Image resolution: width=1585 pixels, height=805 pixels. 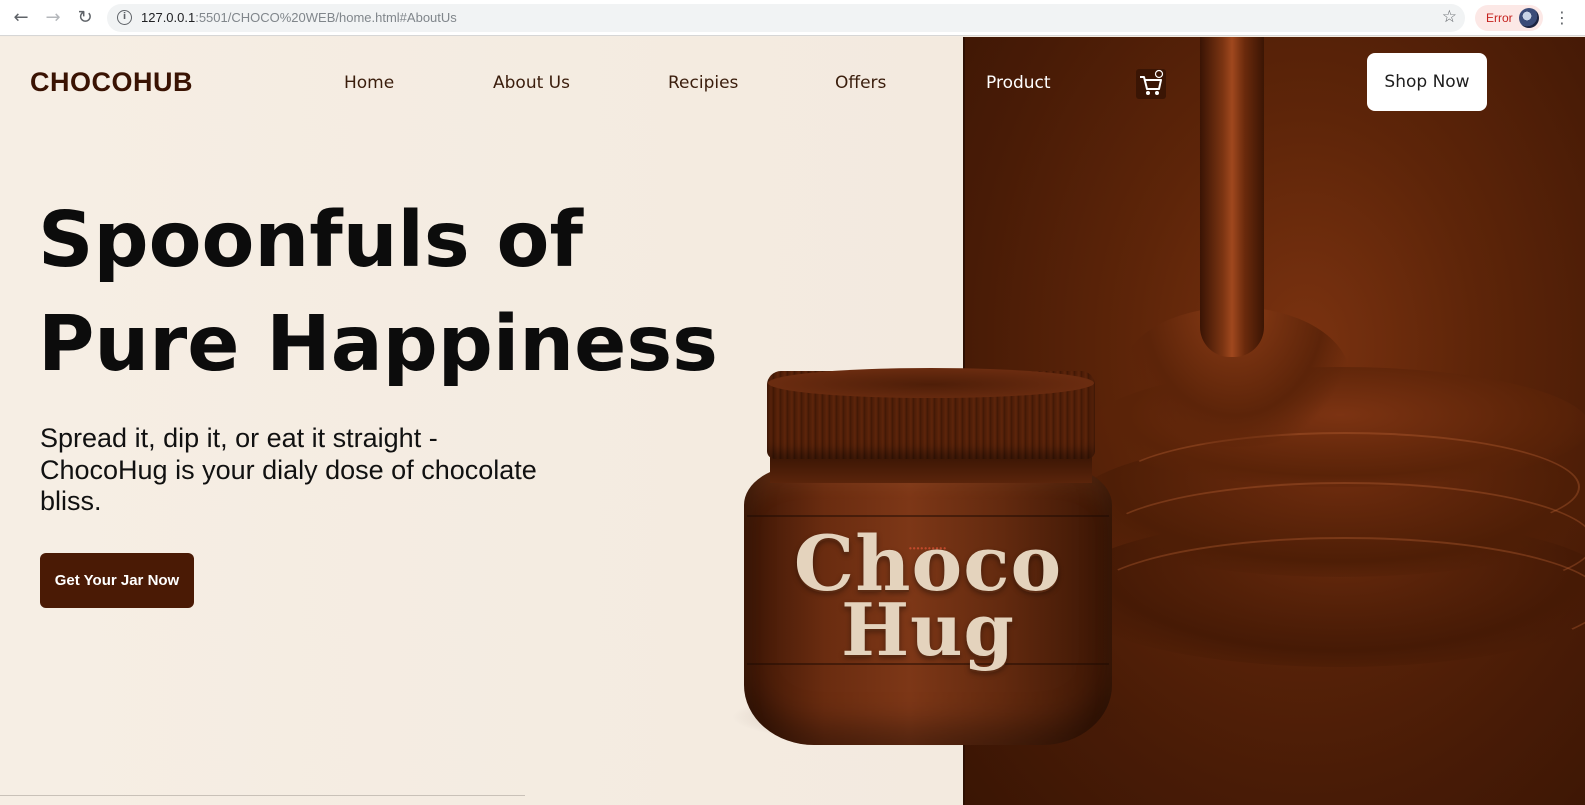 I want to click on avatar, so click(x=1529, y=18).